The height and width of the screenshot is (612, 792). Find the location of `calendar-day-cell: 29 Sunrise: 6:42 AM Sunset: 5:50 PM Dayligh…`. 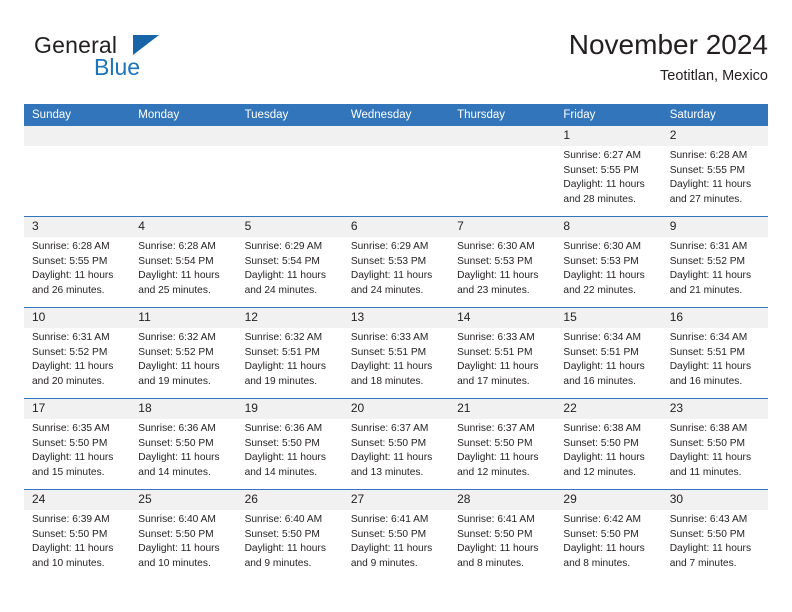

calendar-day-cell: 29 Sunrise: 6:42 AM Sunset: 5:50 PM Dayligh… is located at coordinates (608, 534).